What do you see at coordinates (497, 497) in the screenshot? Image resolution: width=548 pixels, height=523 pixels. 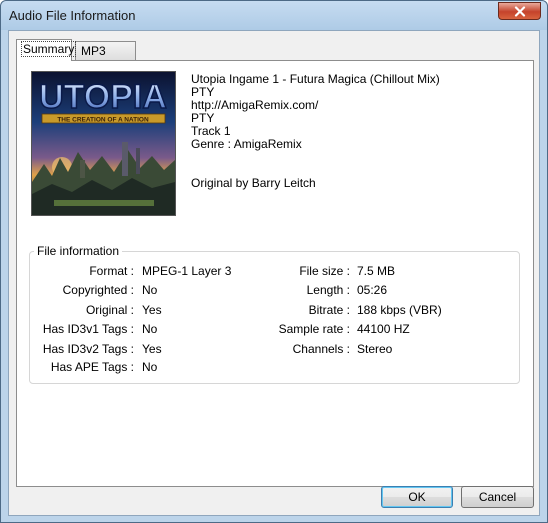 I see `cancel-button: Cancel` at bounding box center [497, 497].